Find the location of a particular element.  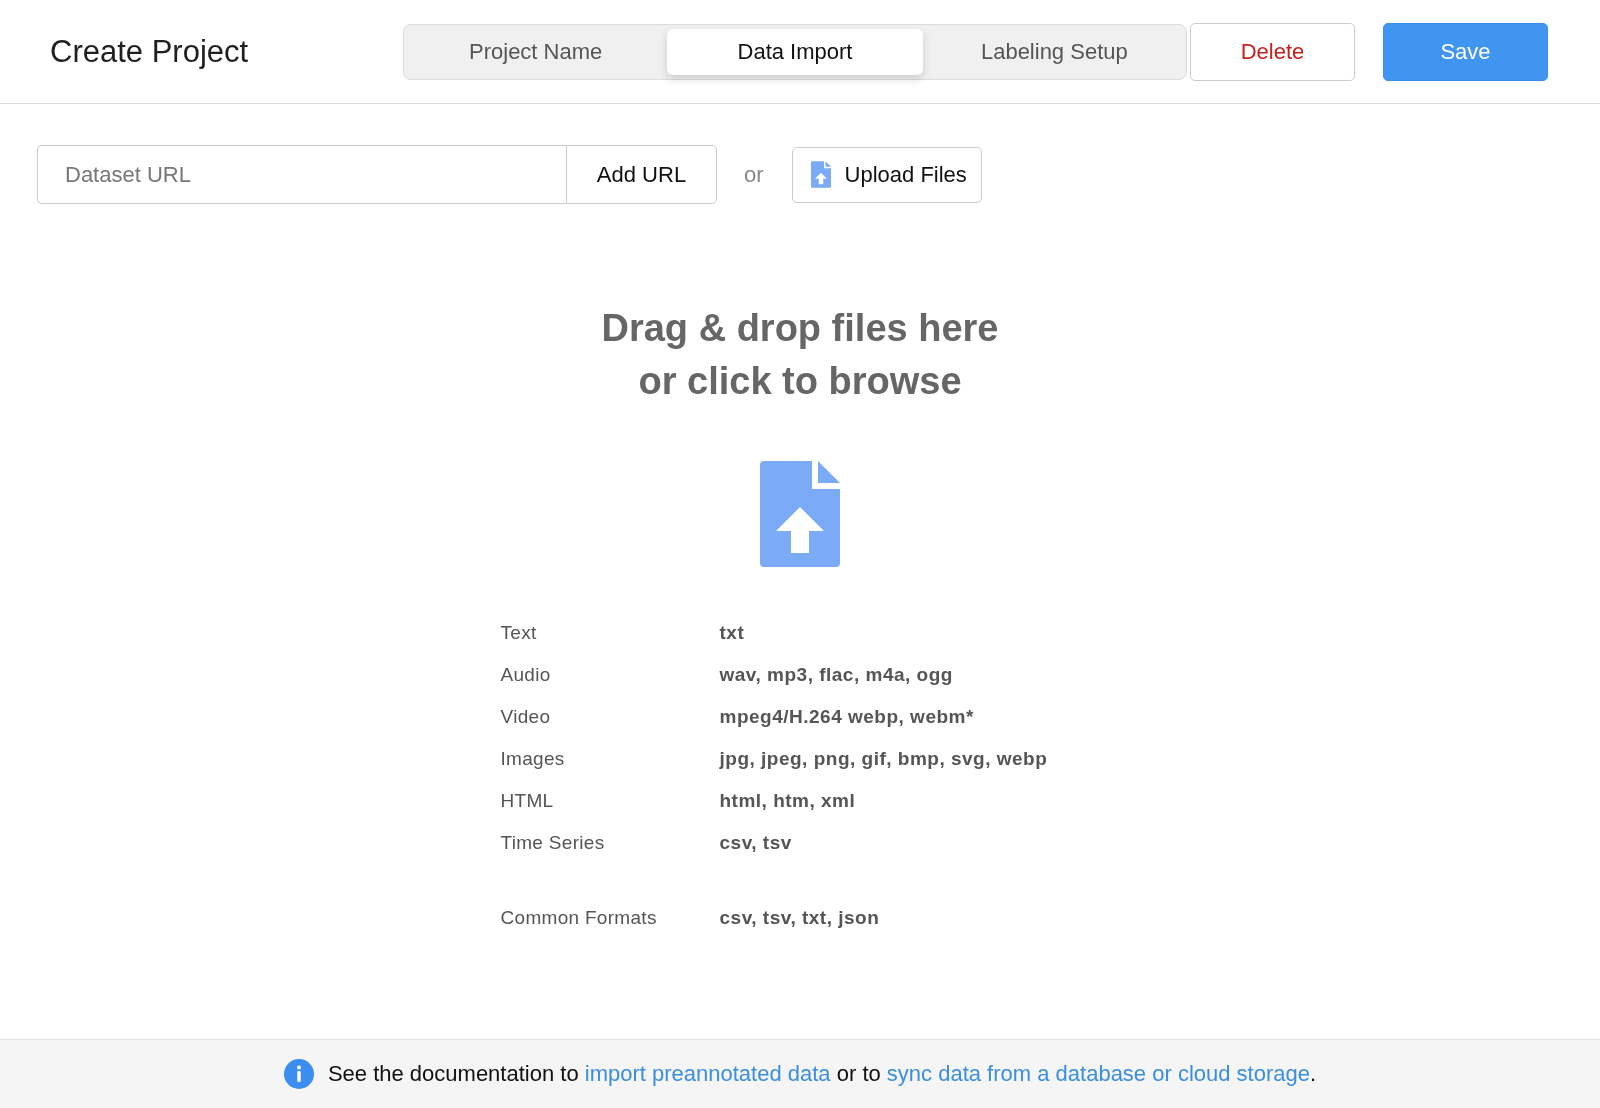

format-type: Time Series is located at coordinates (553, 843).